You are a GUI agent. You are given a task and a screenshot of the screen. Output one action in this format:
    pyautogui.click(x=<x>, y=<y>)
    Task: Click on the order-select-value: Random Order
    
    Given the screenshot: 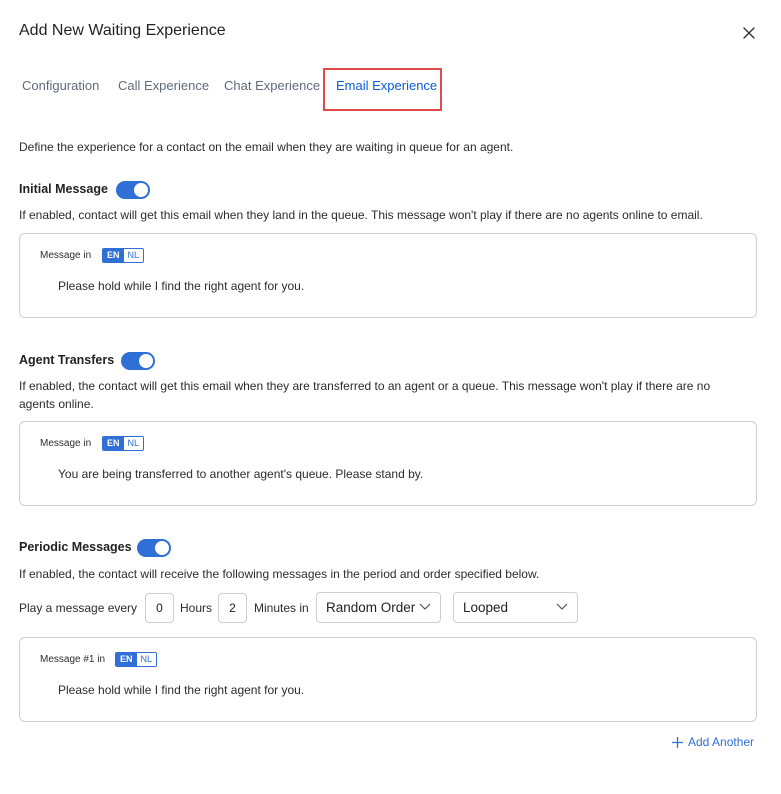 What is the action you would take?
    pyautogui.click(x=371, y=607)
    